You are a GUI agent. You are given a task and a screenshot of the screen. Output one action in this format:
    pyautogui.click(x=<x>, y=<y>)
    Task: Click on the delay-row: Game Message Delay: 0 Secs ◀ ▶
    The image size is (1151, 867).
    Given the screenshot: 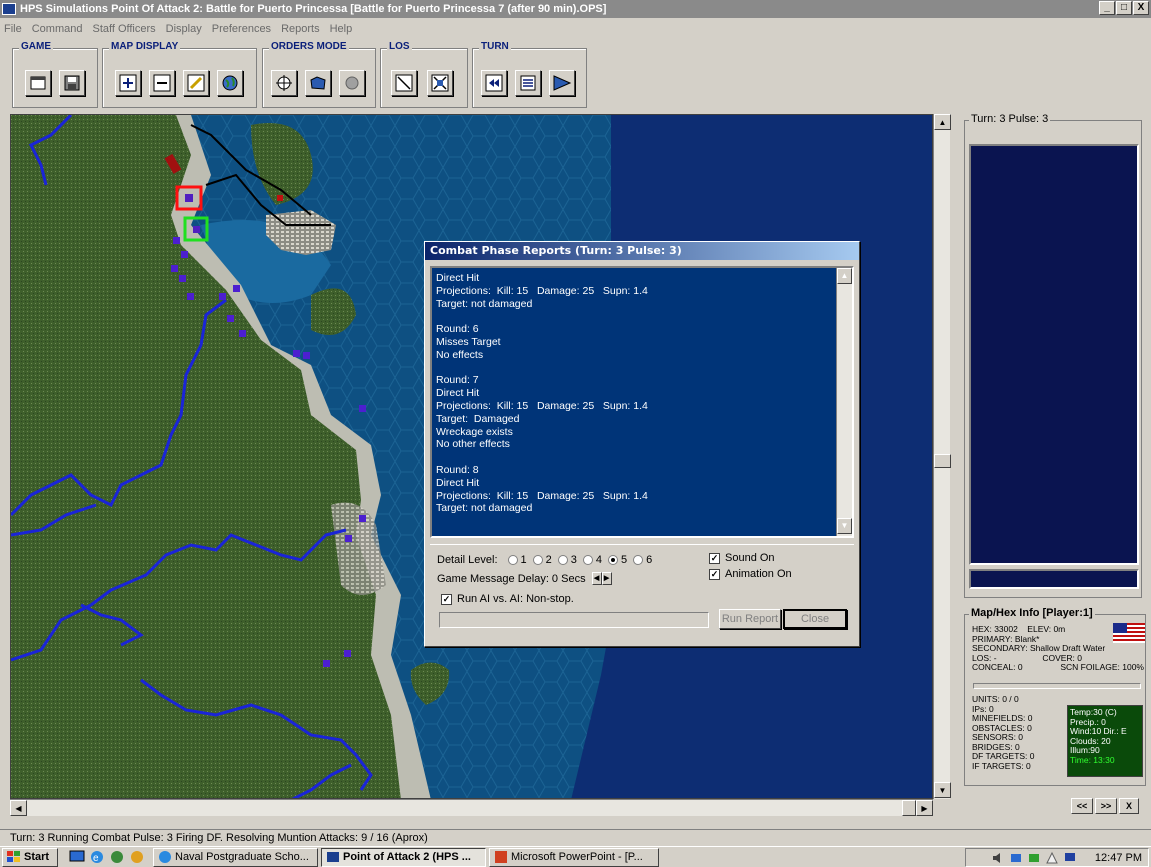 What is the action you would take?
    pyautogui.click(x=524, y=578)
    